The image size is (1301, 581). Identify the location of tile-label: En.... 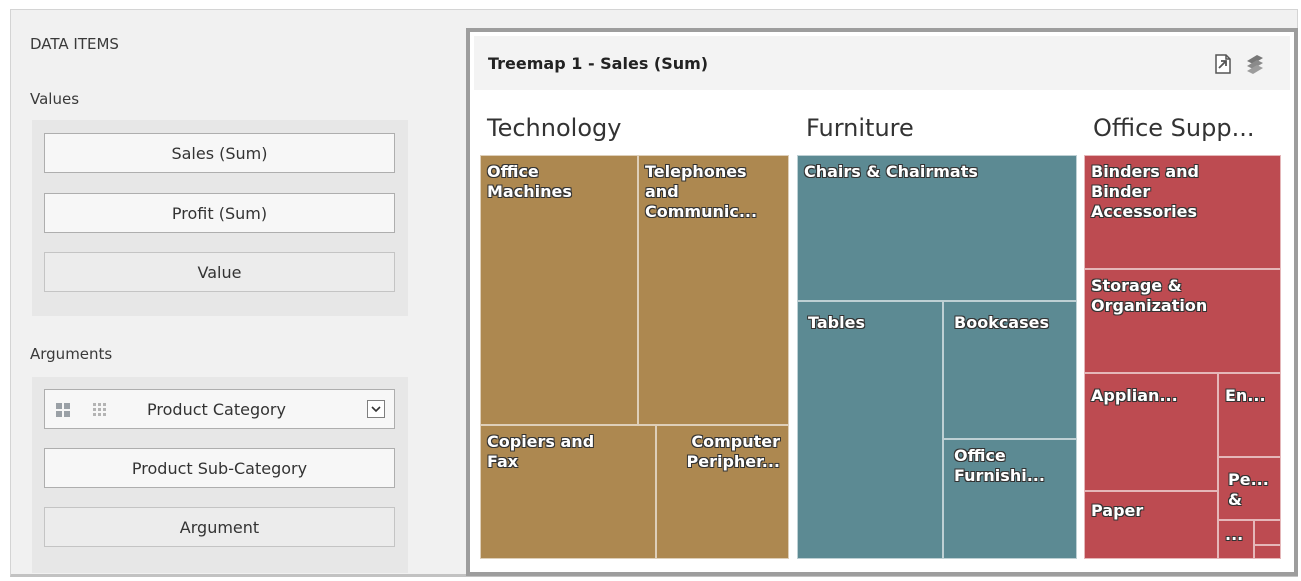
(1245, 395).